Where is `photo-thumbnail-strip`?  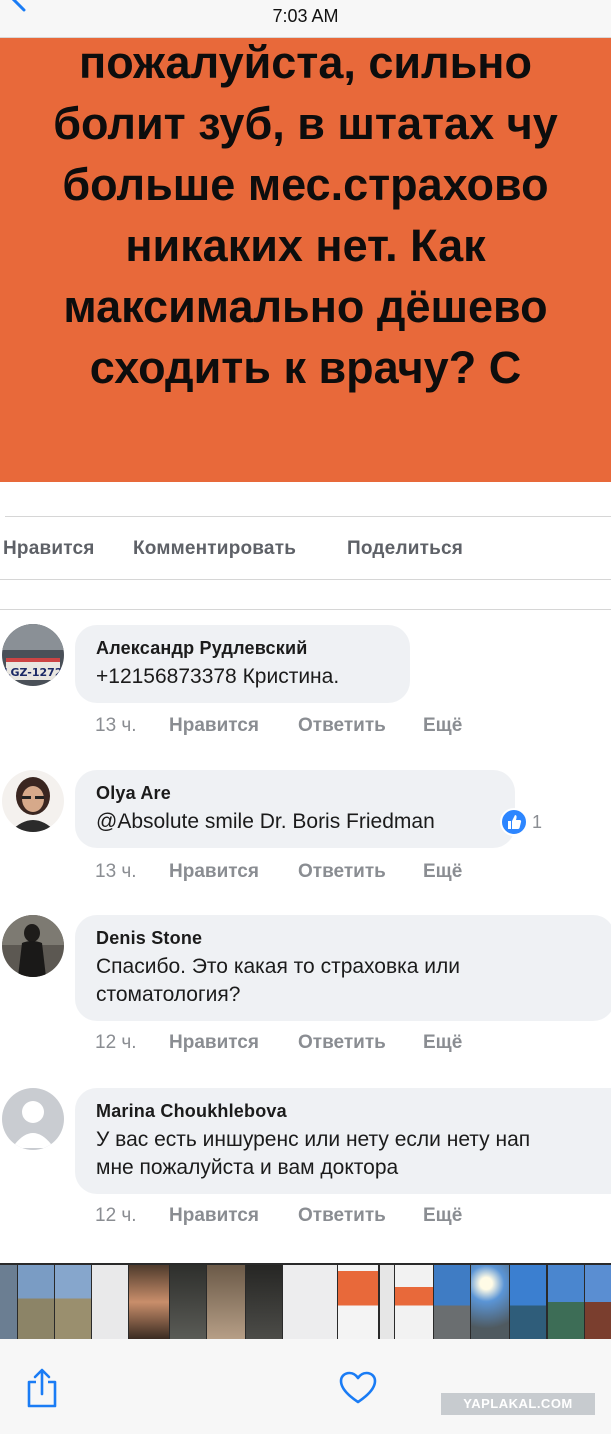 photo-thumbnail-strip is located at coordinates (305, 1301).